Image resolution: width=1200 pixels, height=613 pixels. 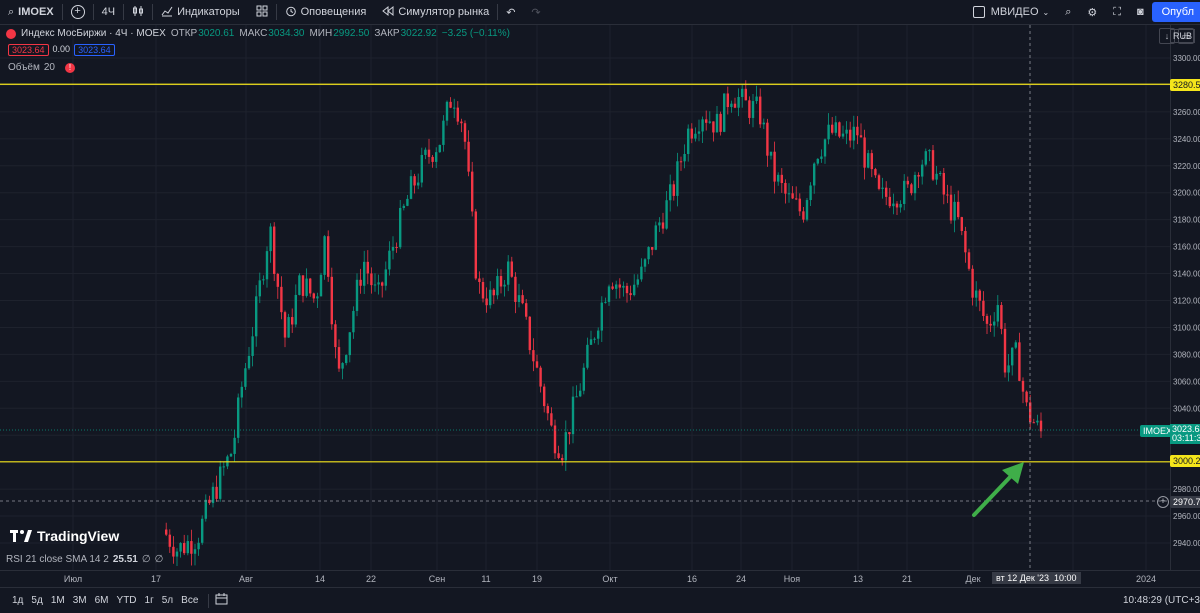 What do you see at coordinates (1011, 12) in the screenshot?
I see `layout-selector: МВИДЕО ⌄` at bounding box center [1011, 12].